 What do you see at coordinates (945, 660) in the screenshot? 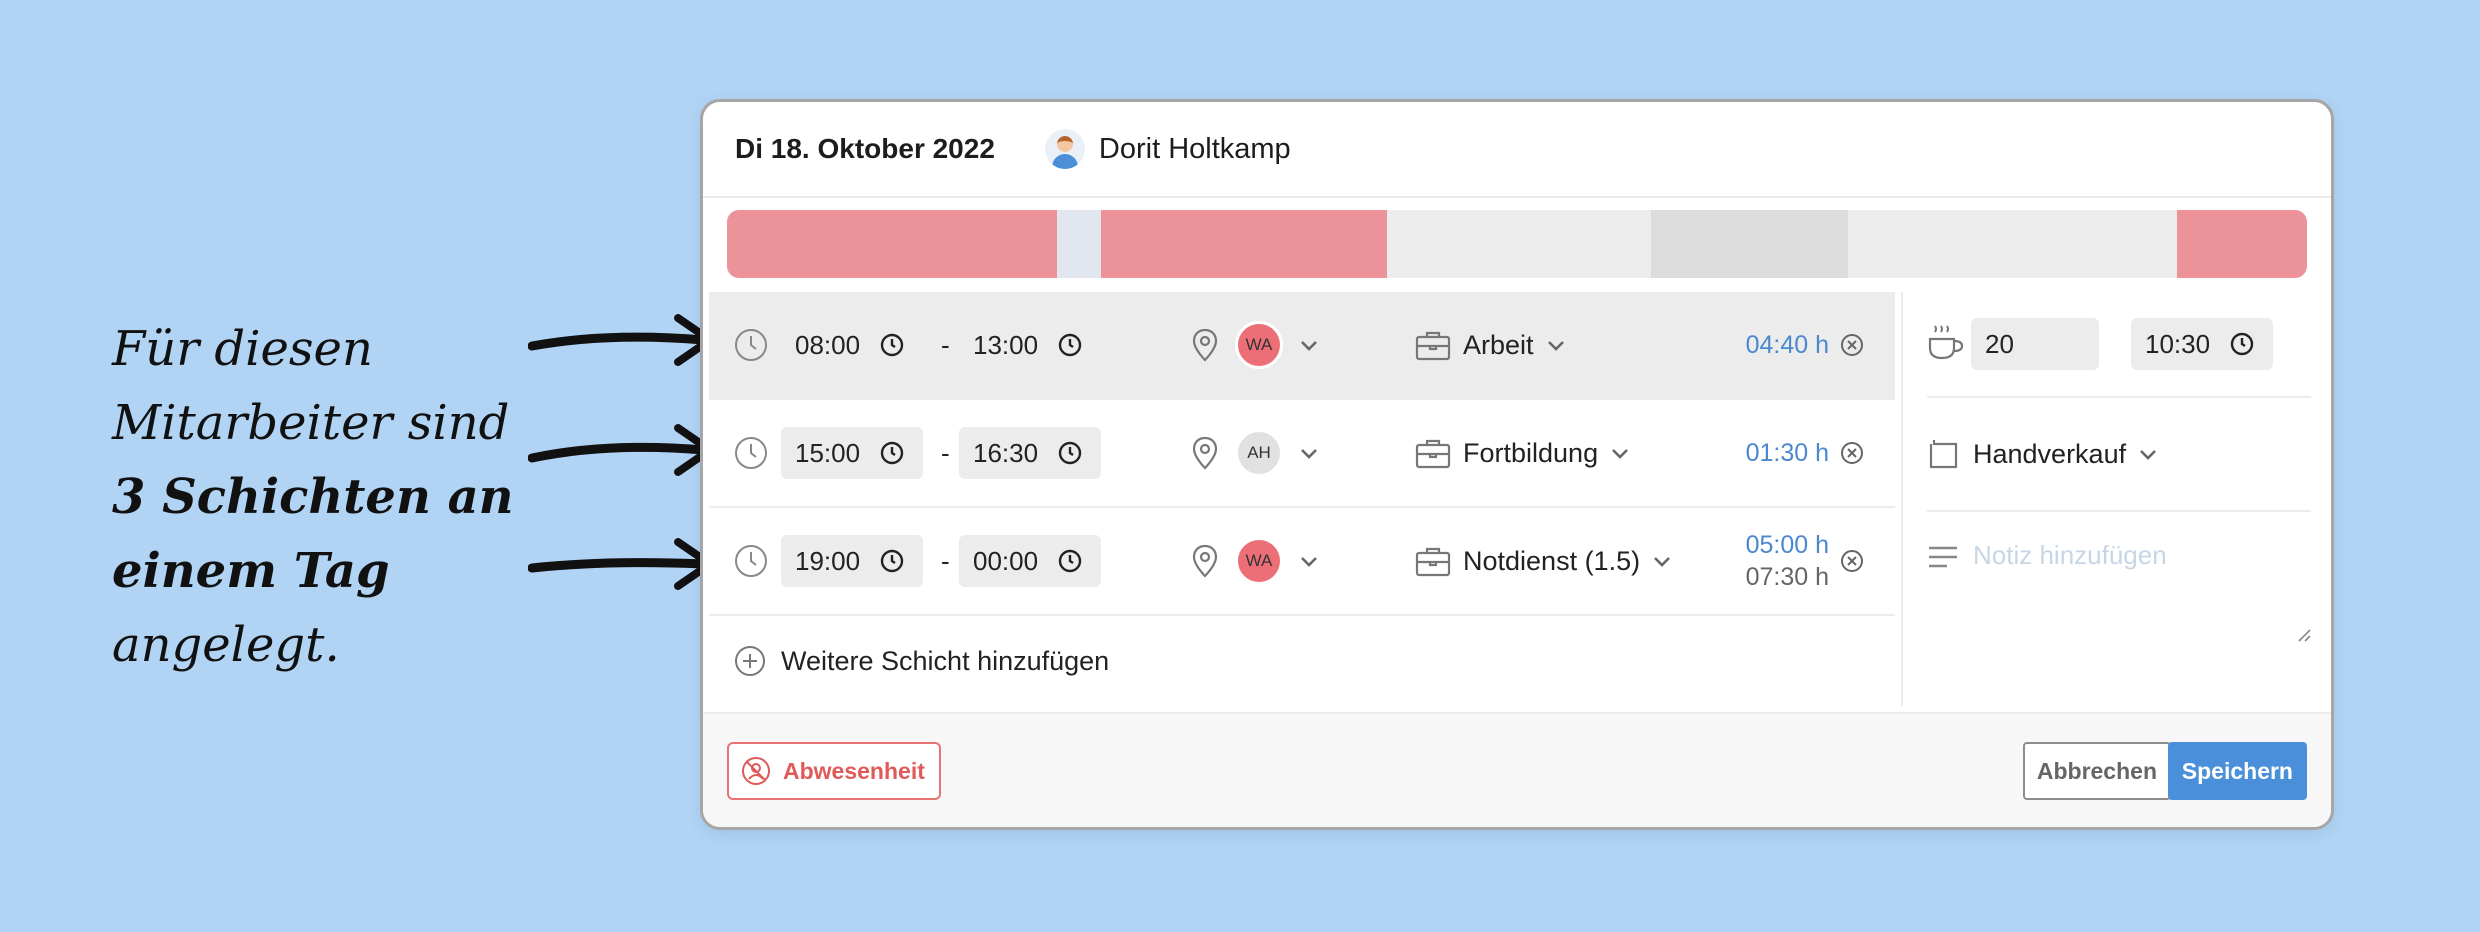
I see `add-shift-label: Weitere Schicht hinzufügen` at bounding box center [945, 660].